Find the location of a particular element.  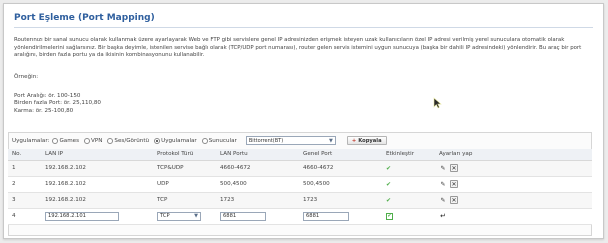

application-select-value: Bittorrent(BT) is located at coordinates (266, 140).